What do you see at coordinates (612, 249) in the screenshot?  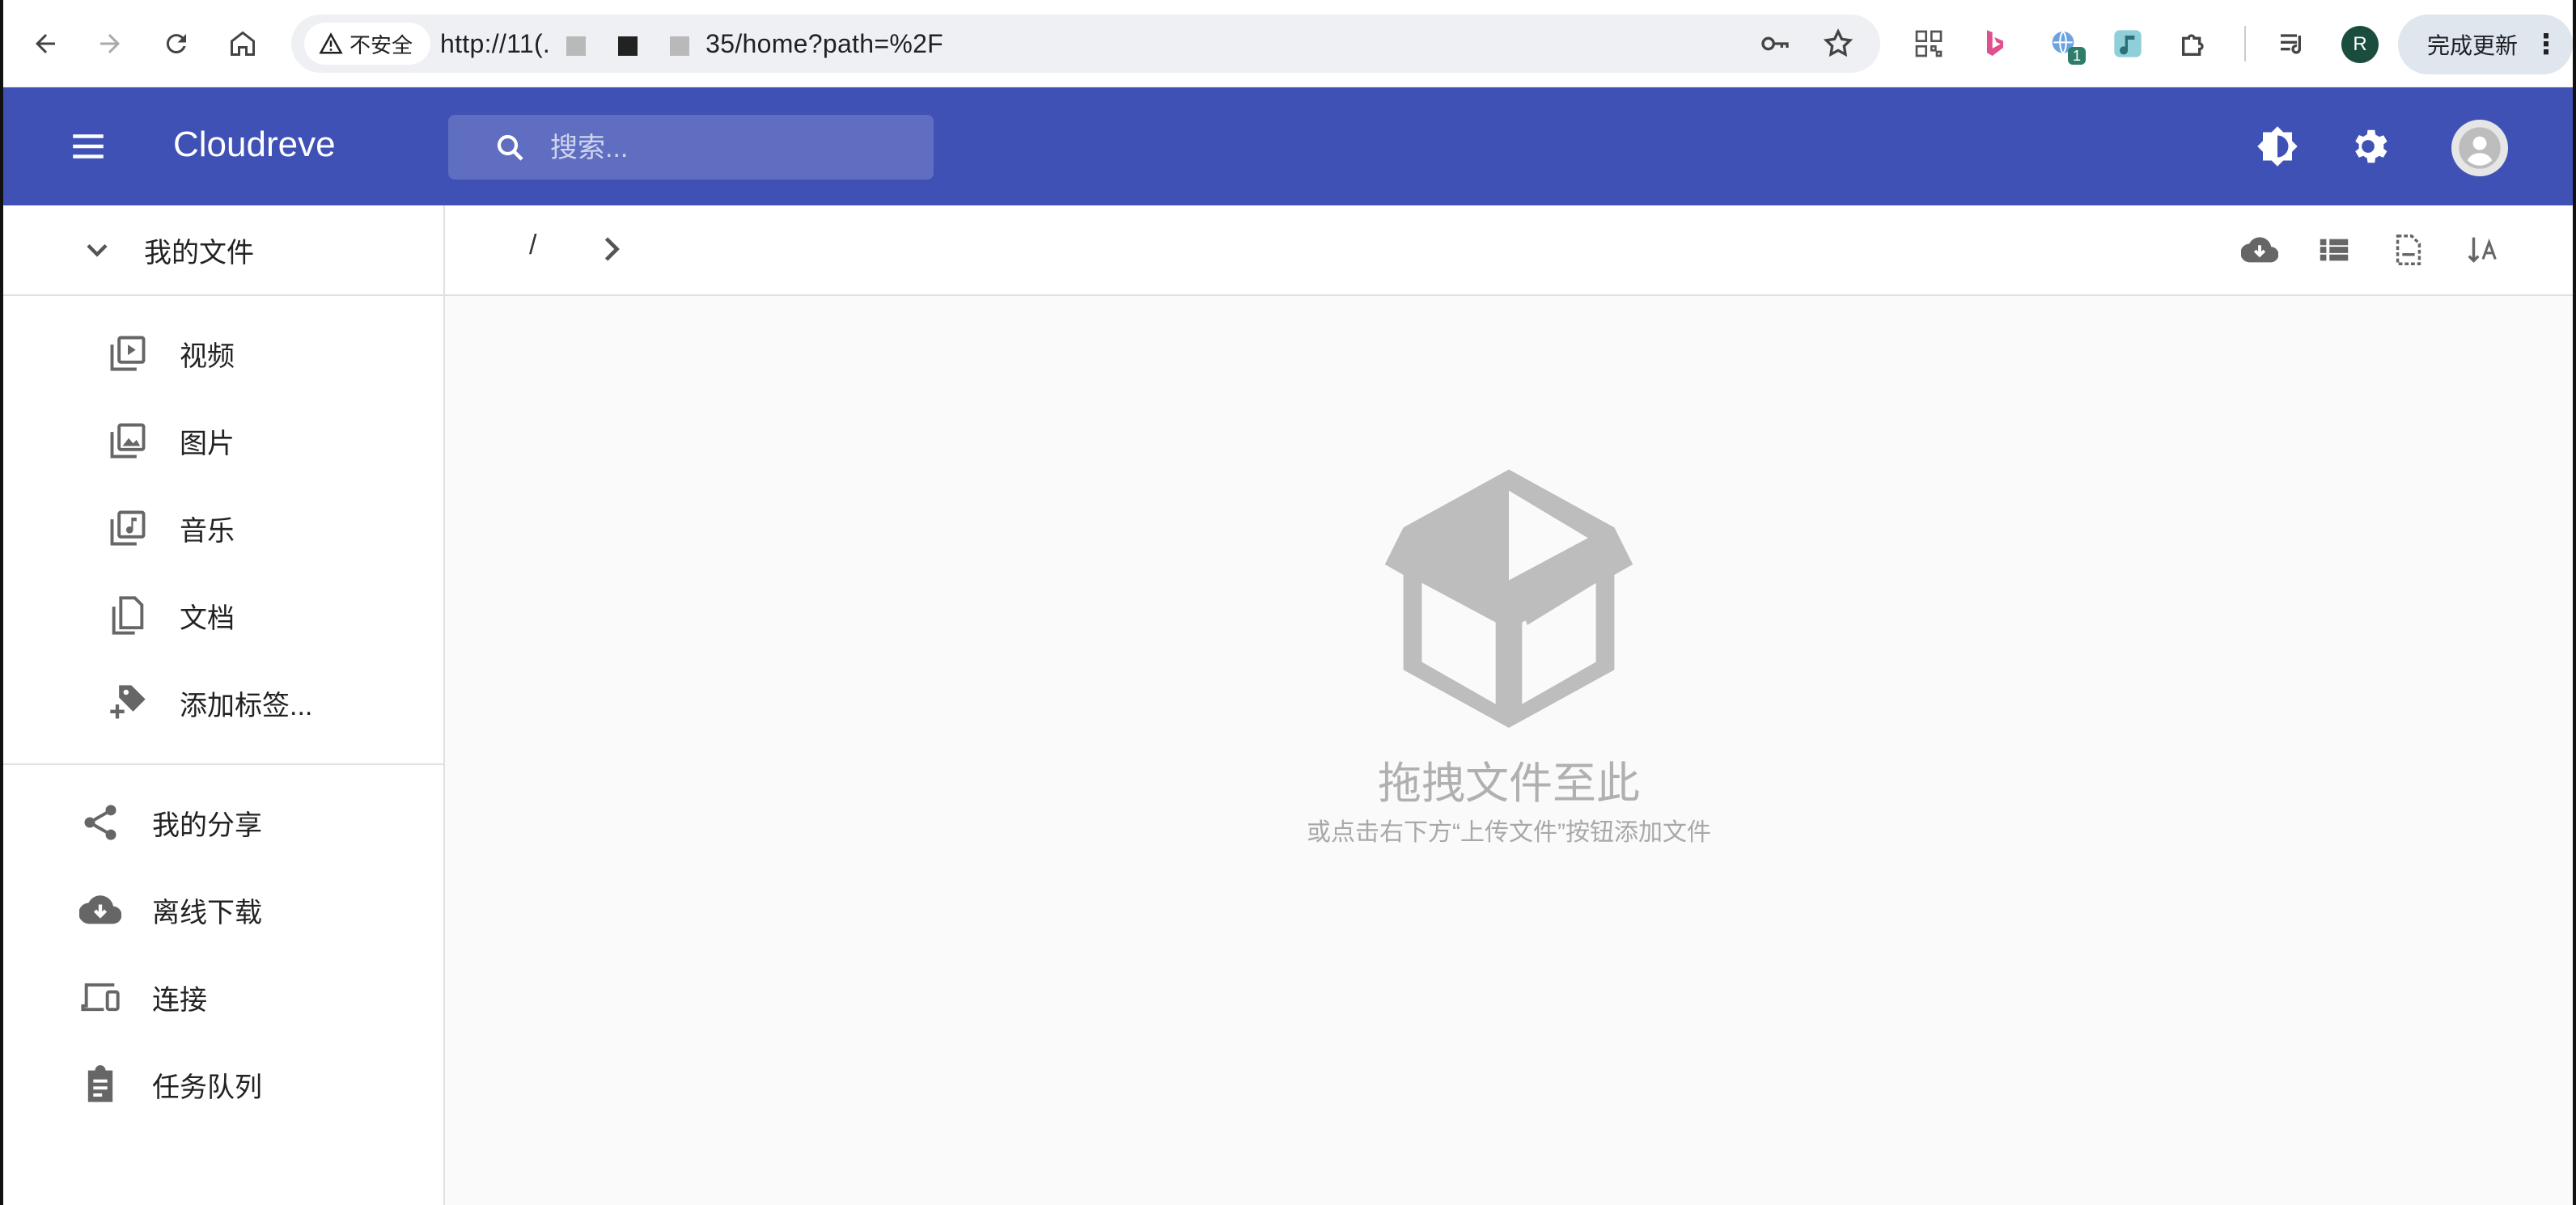 I see `chevron-right-icon` at bounding box center [612, 249].